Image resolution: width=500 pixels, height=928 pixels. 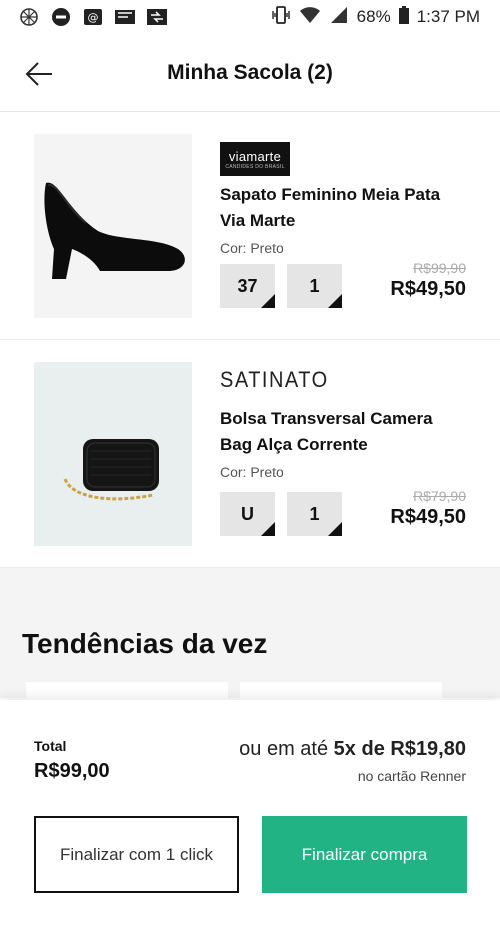 What do you see at coordinates (399, 749) in the screenshot?
I see `installment-value: 5x de R$19,80` at bounding box center [399, 749].